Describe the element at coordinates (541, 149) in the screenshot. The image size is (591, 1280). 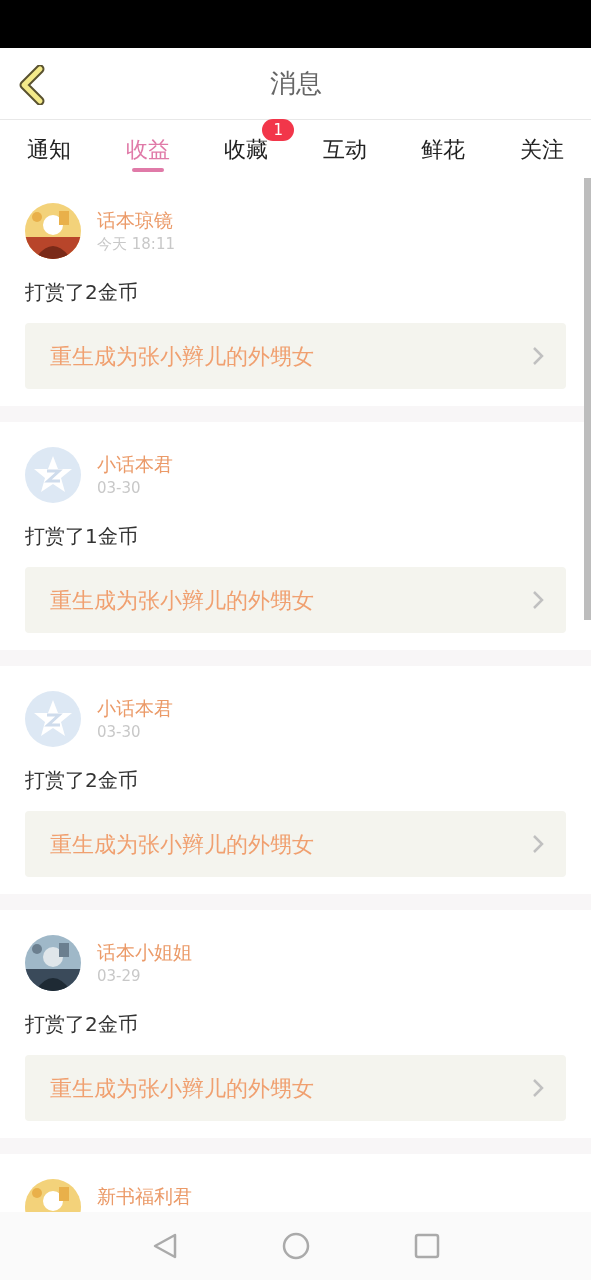
I see `tab: 关注` at that location.